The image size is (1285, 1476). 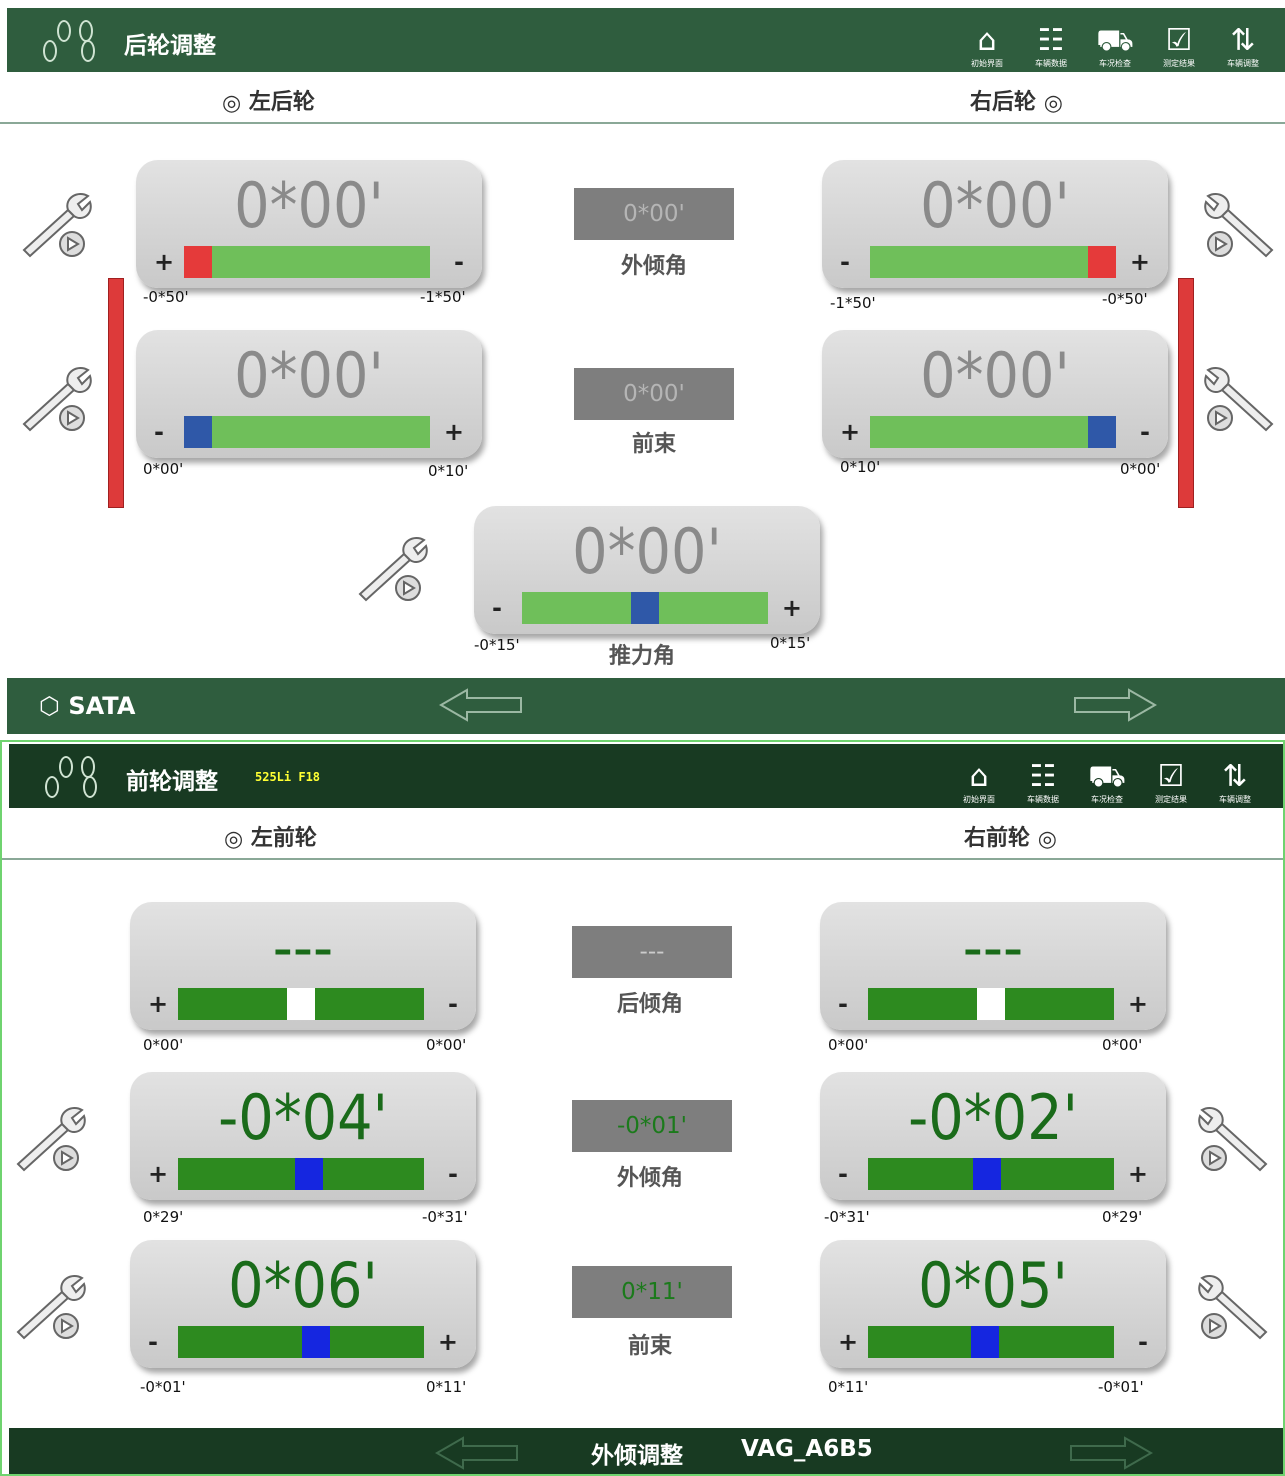 What do you see at coordinates (163, 1217) in the screenshot?
I see `range-min: 0*29'` at bounding box center [163, 1217].